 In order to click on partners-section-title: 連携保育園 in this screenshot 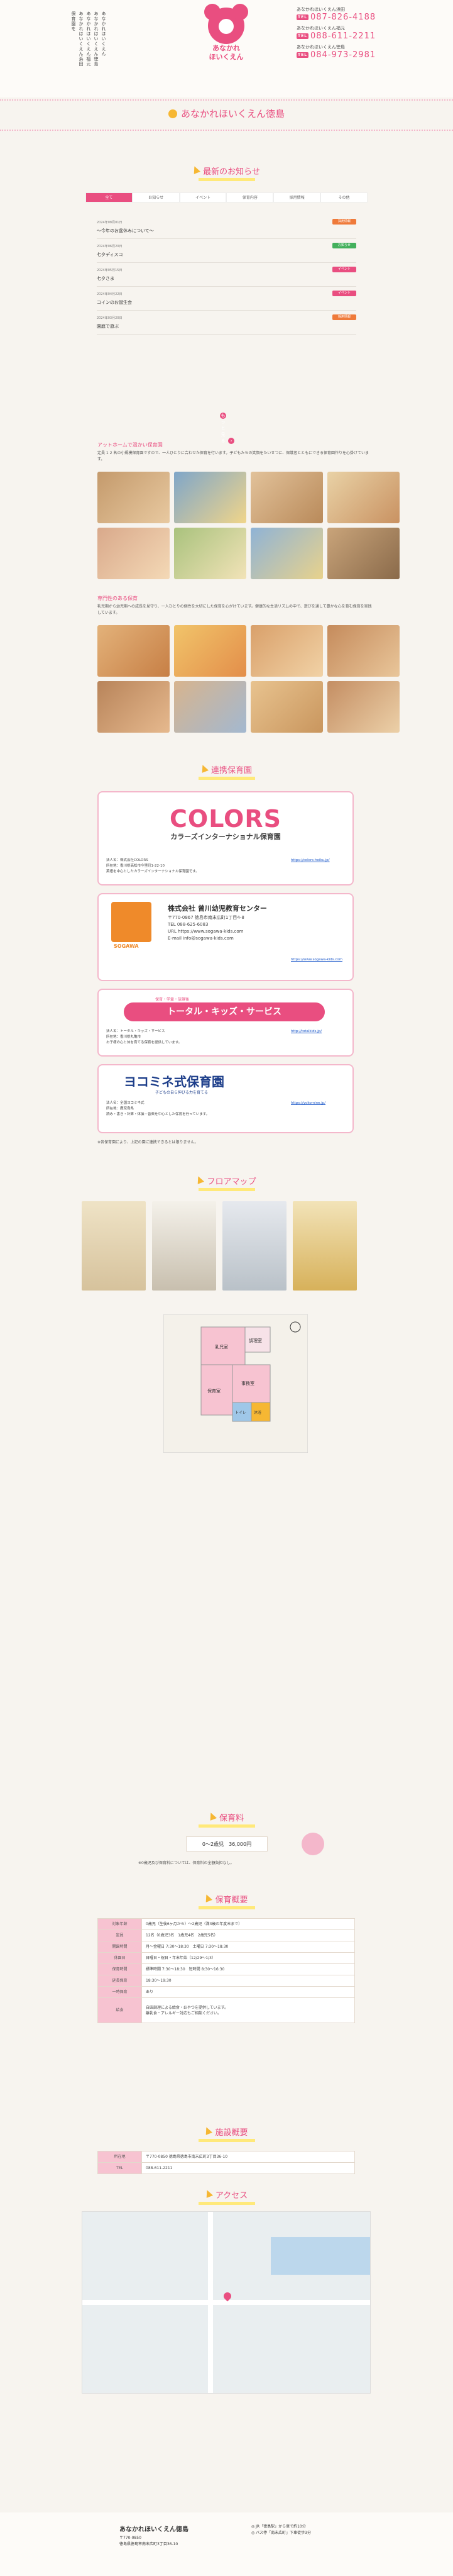, I will do `click(227, 771)`.